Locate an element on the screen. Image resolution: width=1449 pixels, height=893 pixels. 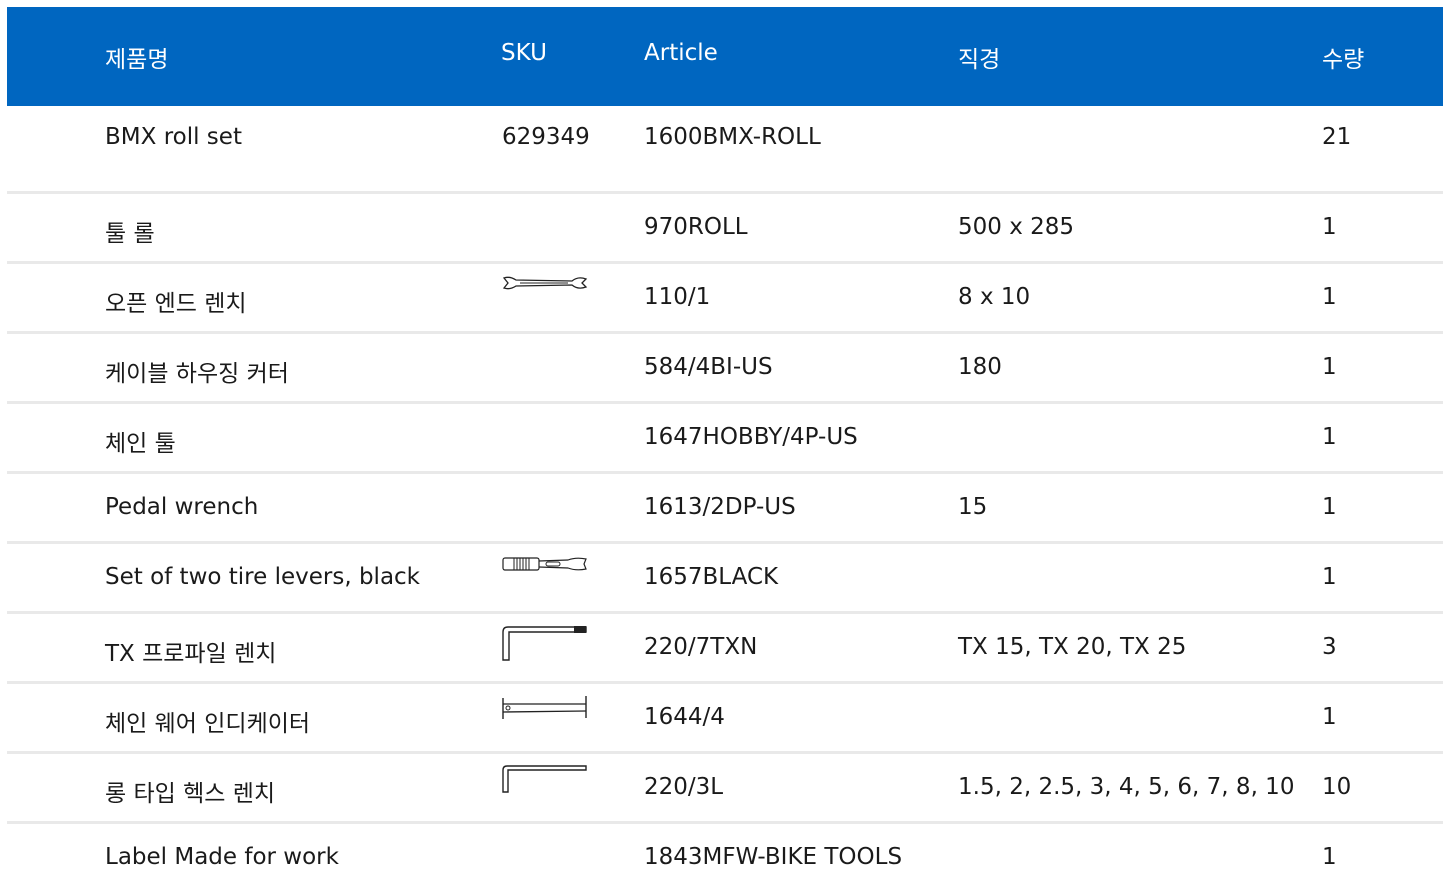
table-row: 오픈 엔드 렌치 110/1 8 x 10 1 is located at coordinates (725, 299).